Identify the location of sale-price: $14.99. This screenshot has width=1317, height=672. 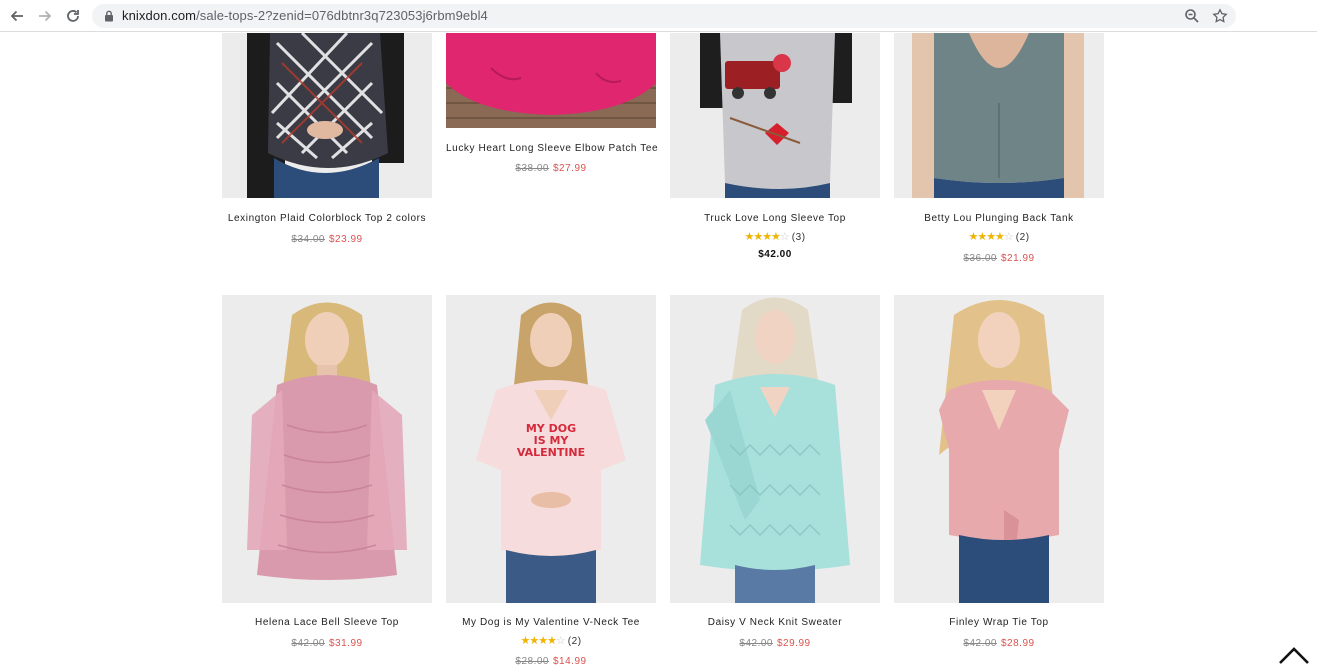
(570, 661).